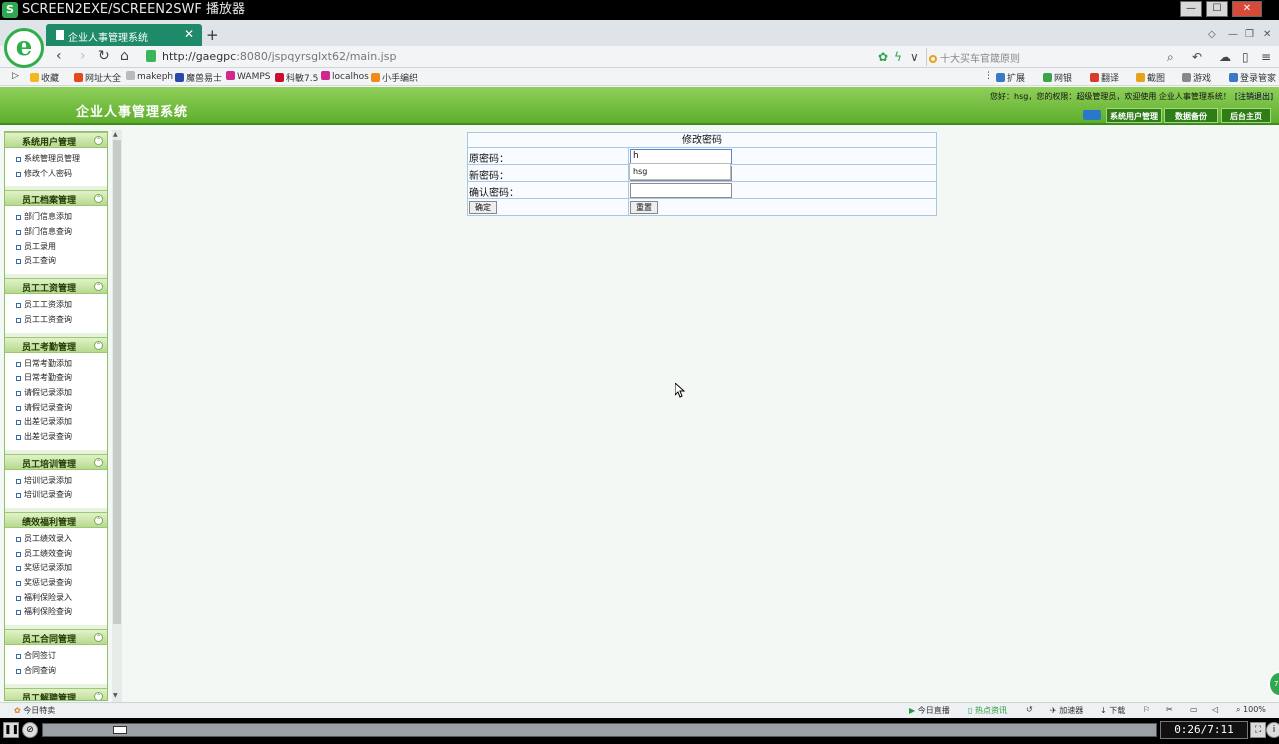 The width and height of the screenshot is (1279, 744). What do you see at coordinates (1254, 96) in the screenshot?
I see `logout-link: [注销退出]` at bounding box center [1254, 96].